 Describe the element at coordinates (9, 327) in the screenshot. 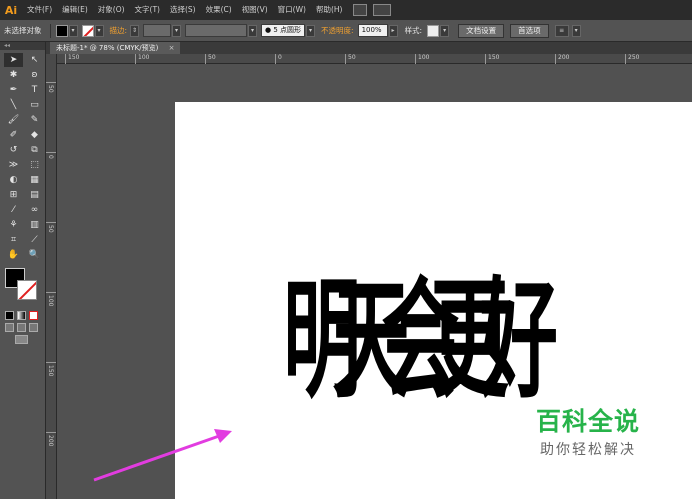

I see `draw-normal-icon` at that location.